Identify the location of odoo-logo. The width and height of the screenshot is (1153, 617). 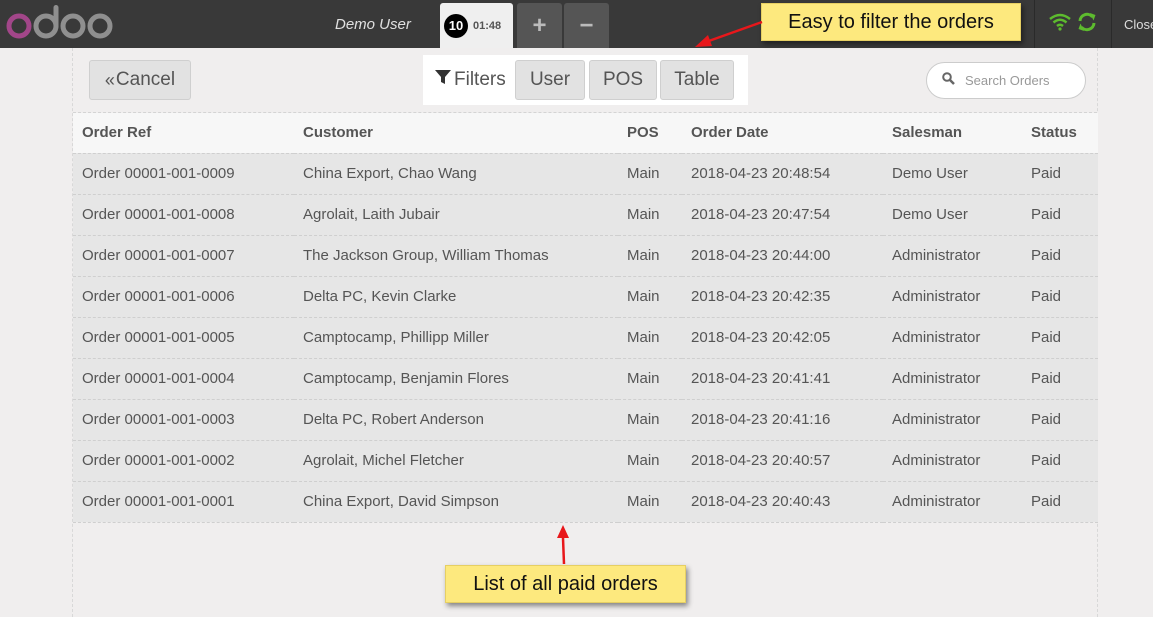
(62, 22).